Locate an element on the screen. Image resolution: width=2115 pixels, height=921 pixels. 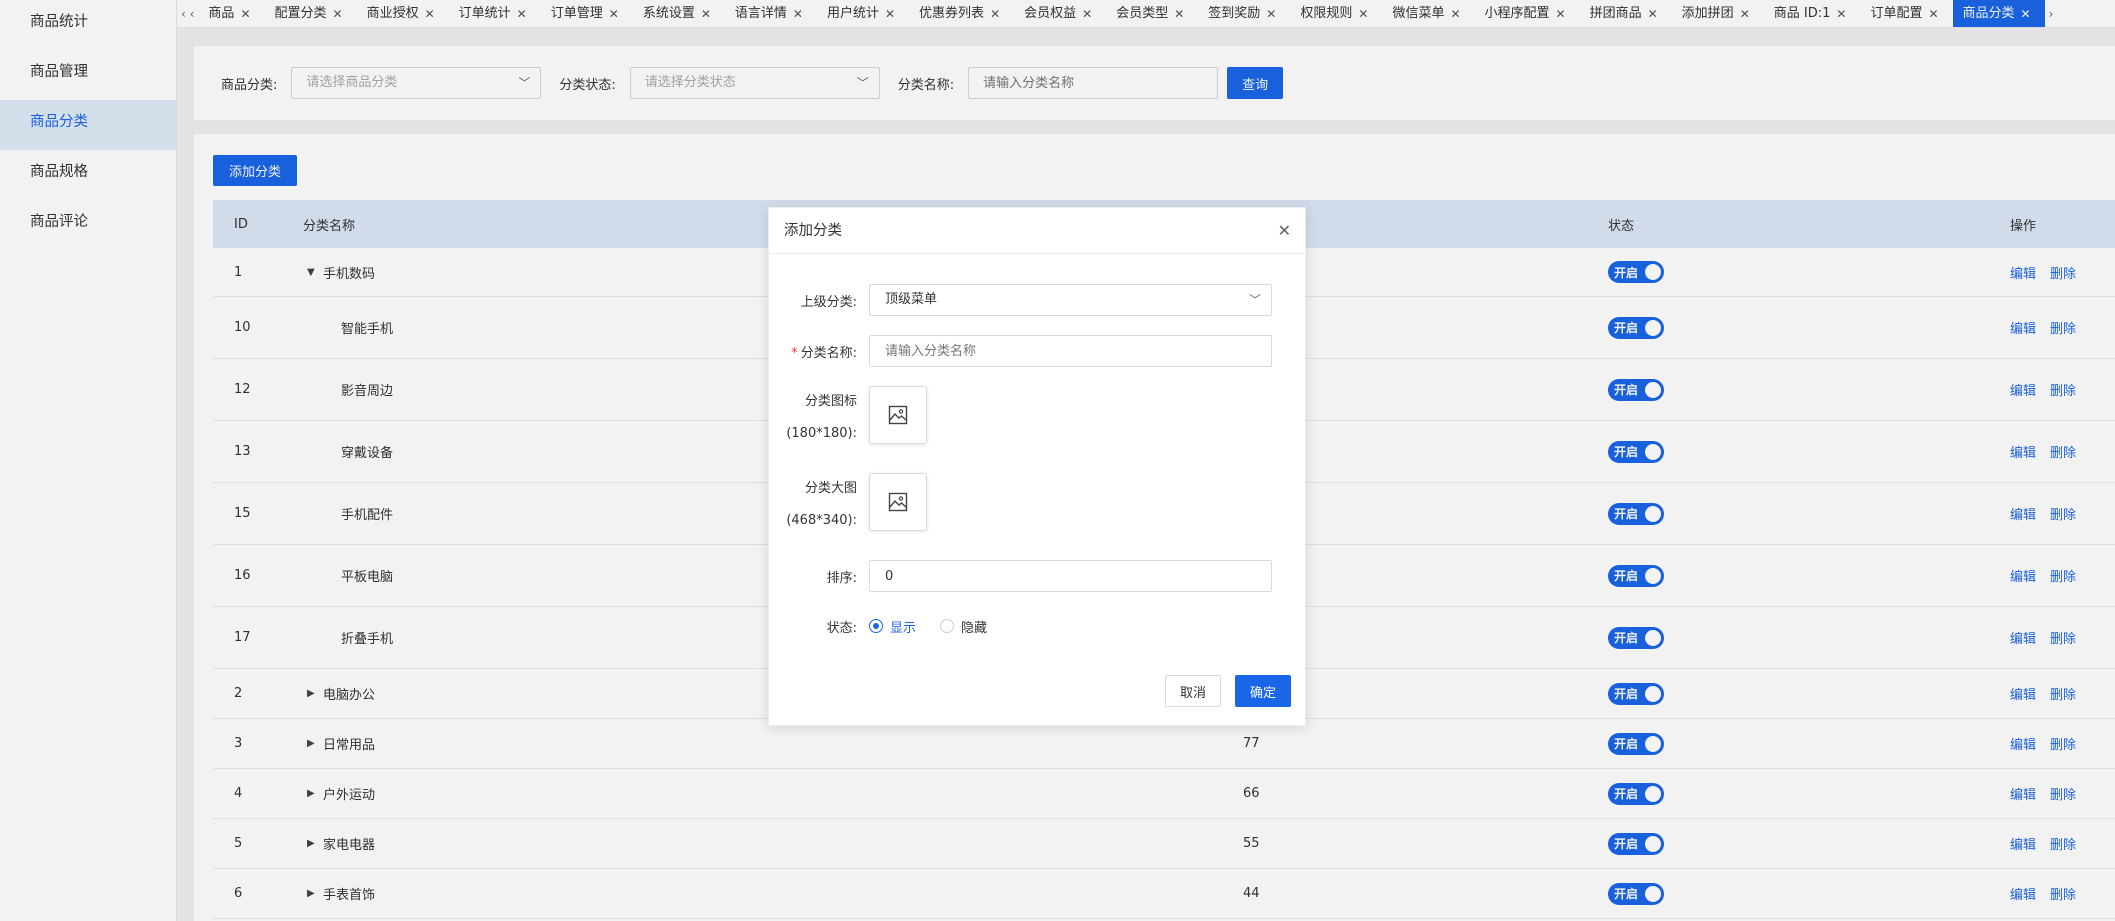
dialog-title: 添加分类 is located at coordinates (813, 231).